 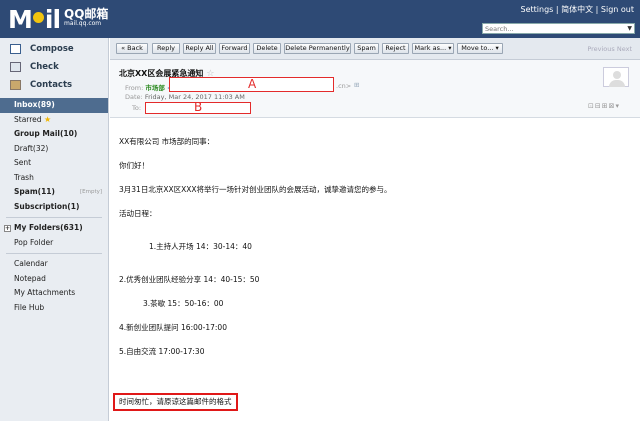 I want to click on from-row: From: 市场部 <, so click(x=148, y=87).